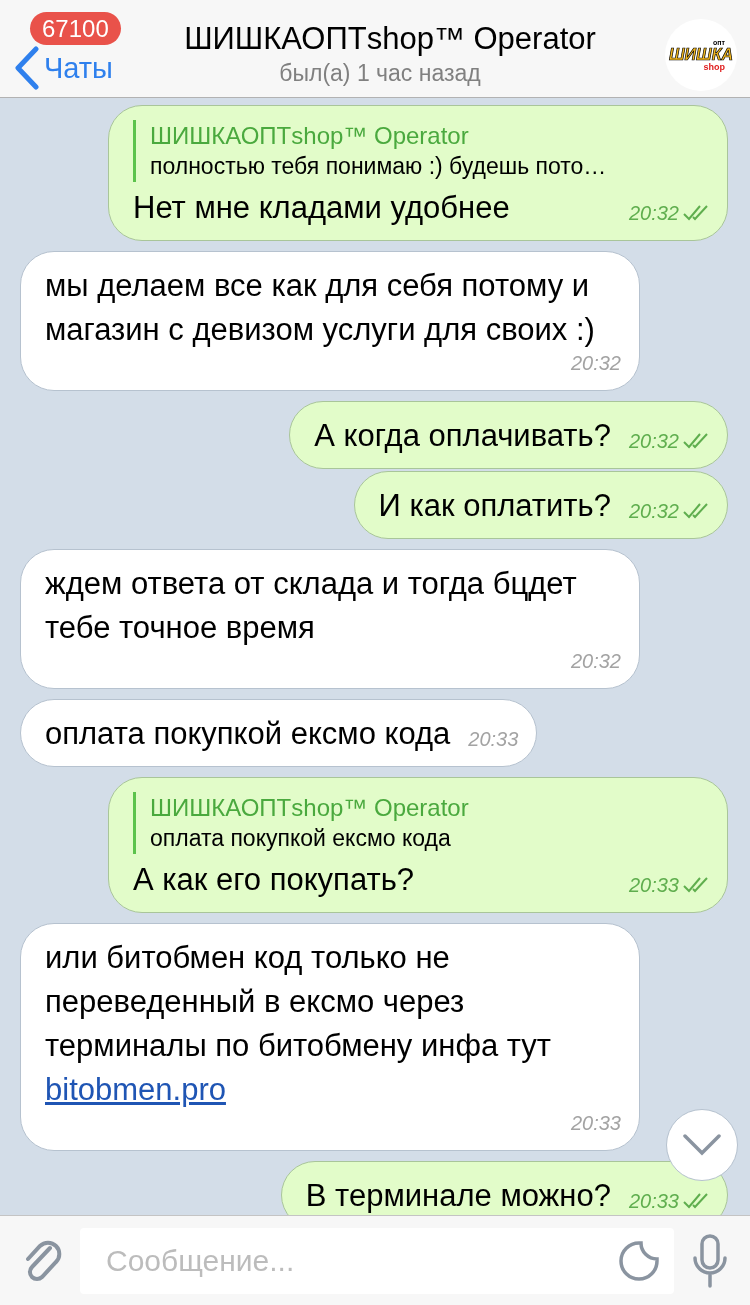  What do you see at coordinates (311, 606) in the screenshot?
I see `message-text: ждем ответа от склада и тогда бцдет тебе точное время` at bounding box center [311, 606].